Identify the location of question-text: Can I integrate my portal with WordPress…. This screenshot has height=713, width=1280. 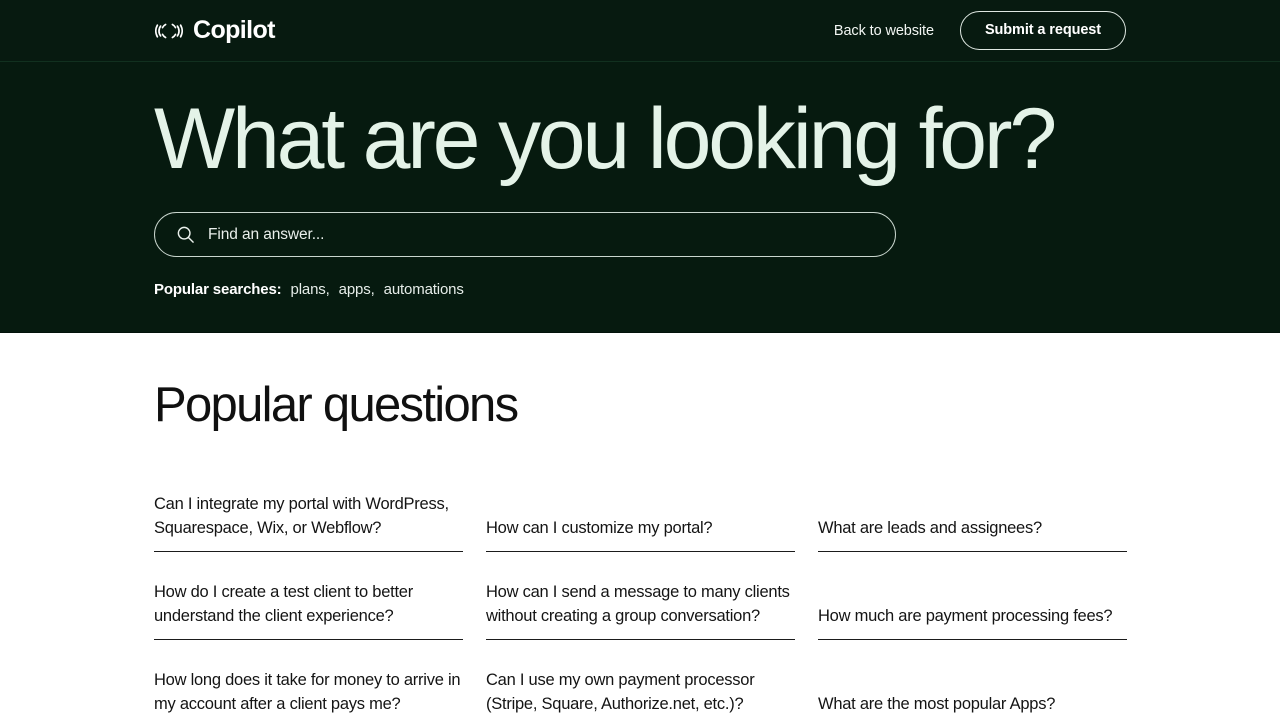
(301, 516).